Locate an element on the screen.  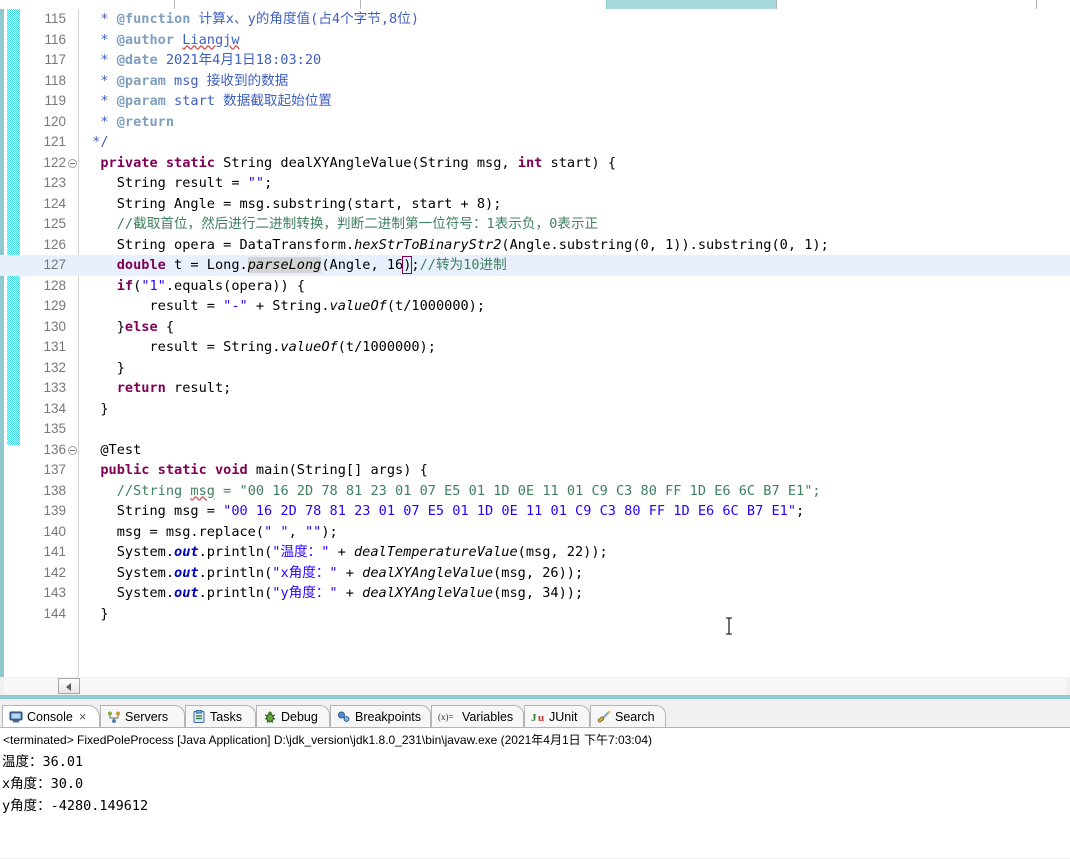
line-number: 143 is located at coordinates (54, 592).